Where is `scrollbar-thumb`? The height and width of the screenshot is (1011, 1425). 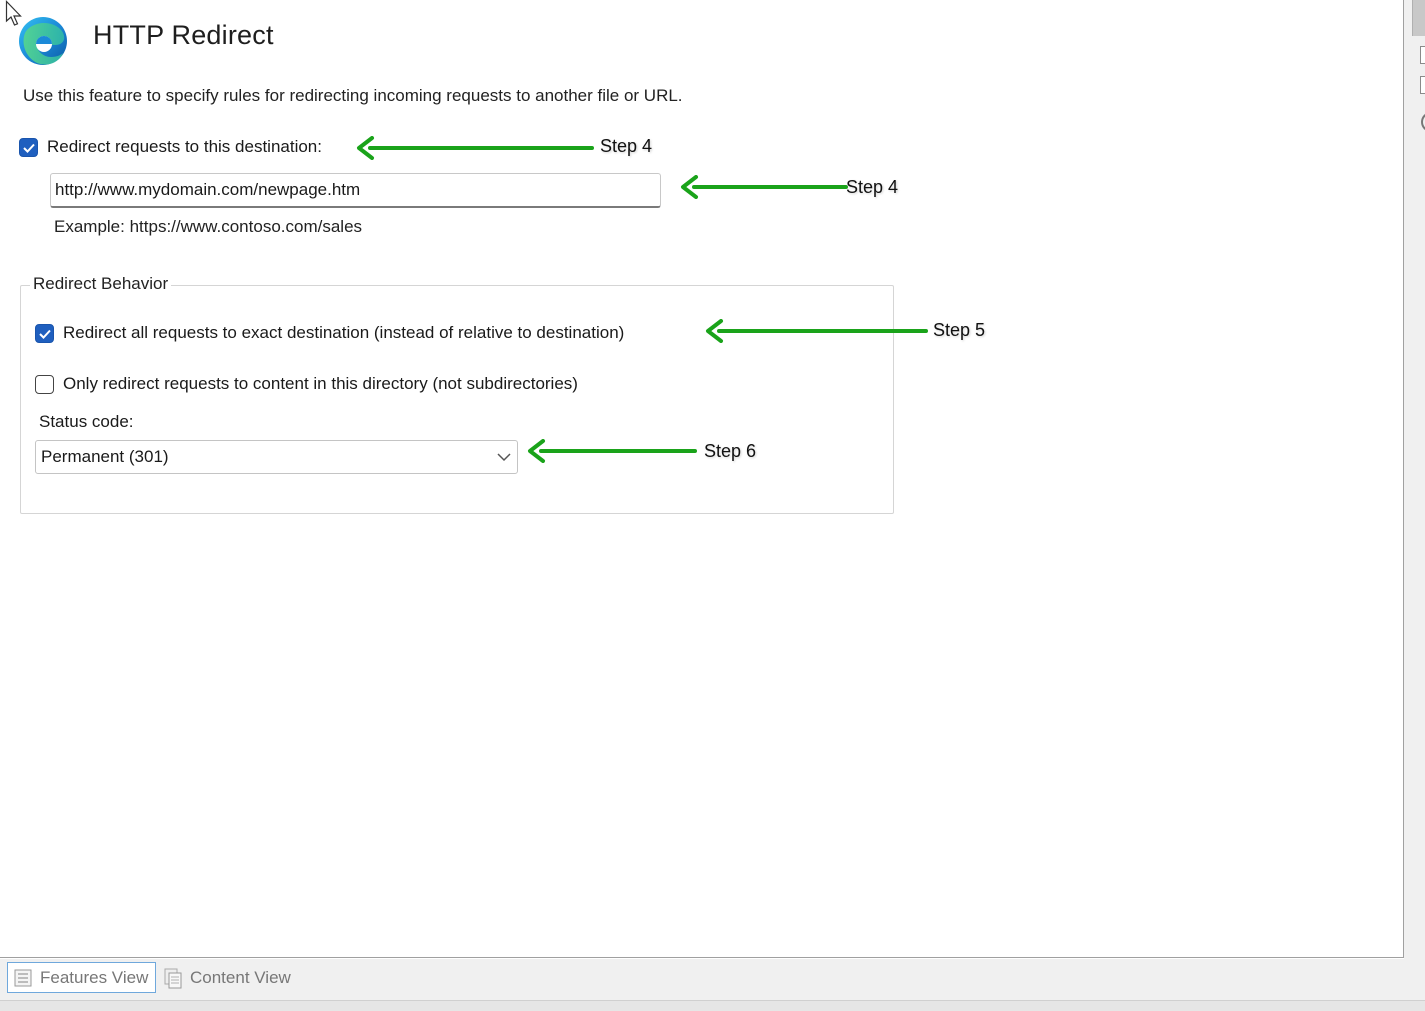 scrollbar-thumb is located at coordinates (1418, 18).